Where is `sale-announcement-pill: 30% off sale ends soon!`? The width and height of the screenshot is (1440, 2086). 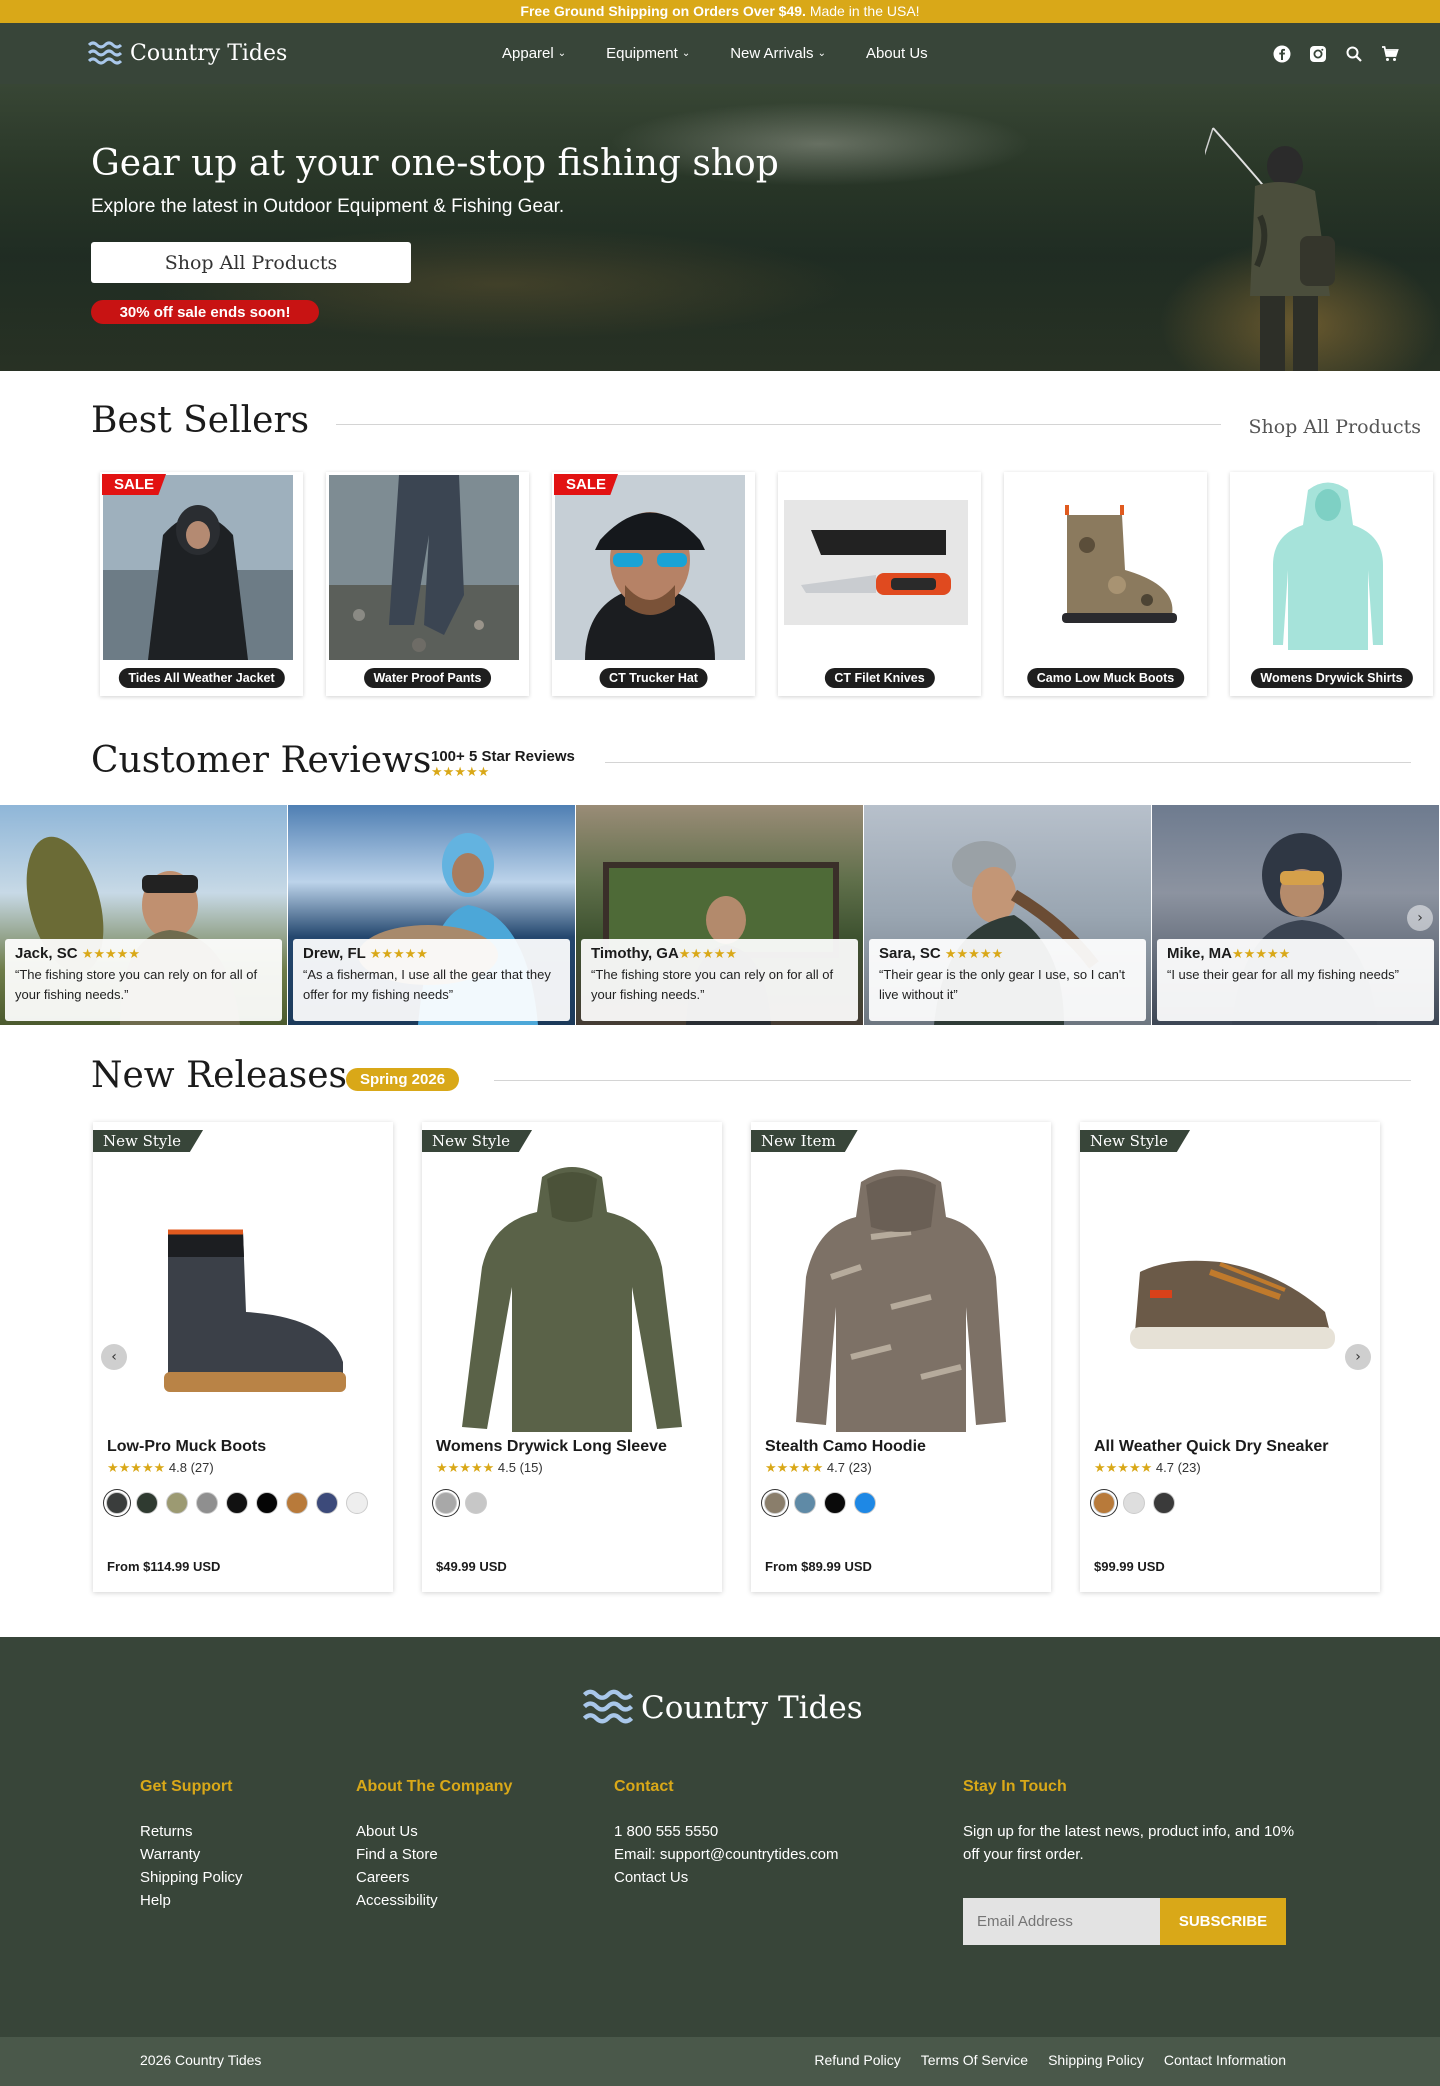 sale-announcement-pill: 30% off sale ends soon! is located at coordinates (205, 312).